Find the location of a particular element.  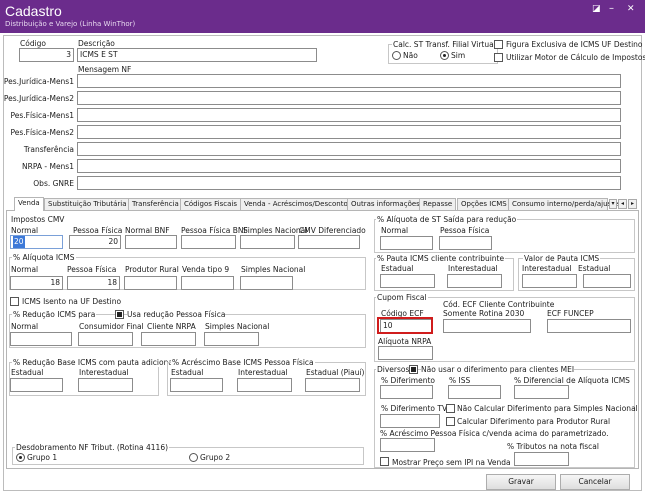

acrescimo-pf-input is located at coordinates (407, 445).